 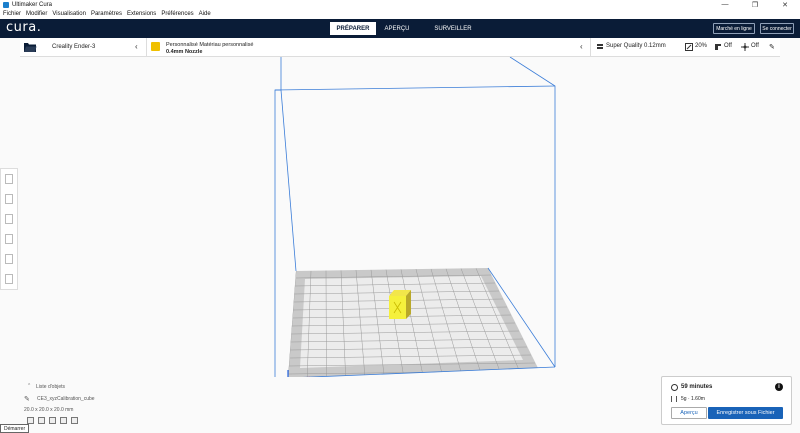 I want to click on material-name: Personnalisé Matériau personnalisé, so click(x=210, y=45).